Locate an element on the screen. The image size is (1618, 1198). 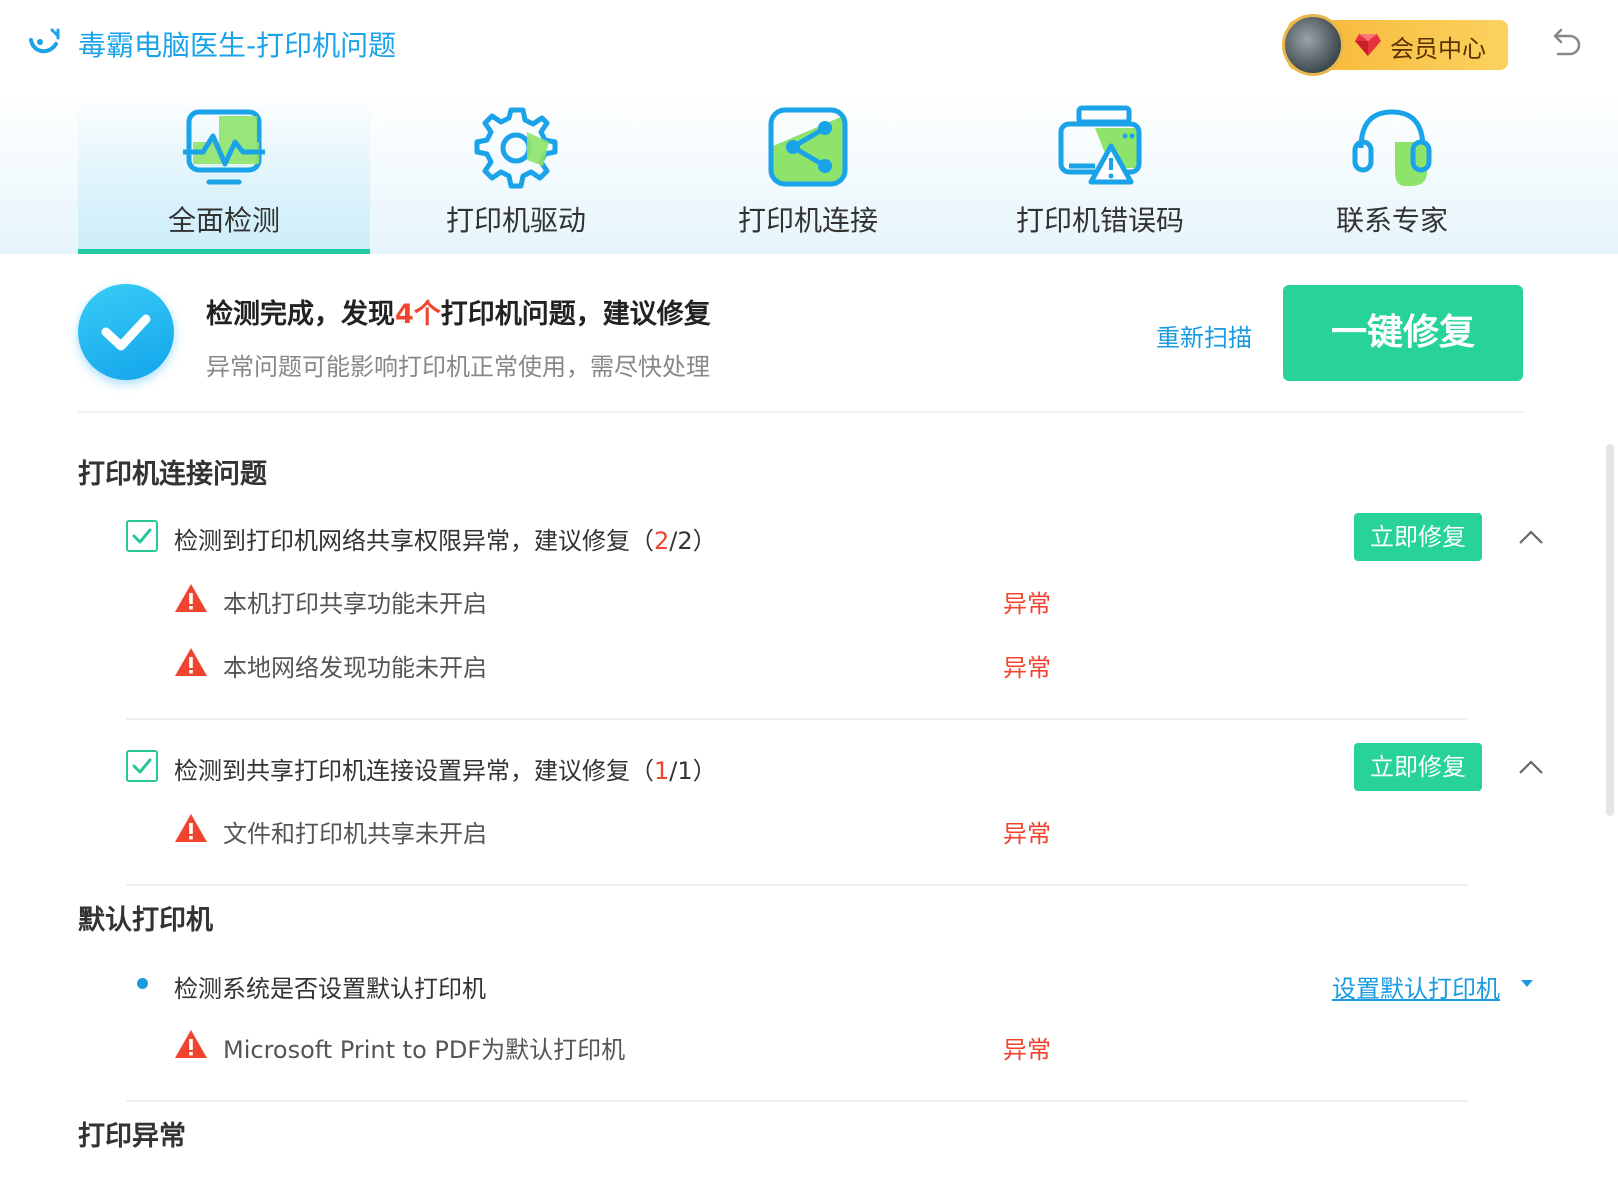
rescan-link: 重新扫描 is located at coordinates (1204, 335).